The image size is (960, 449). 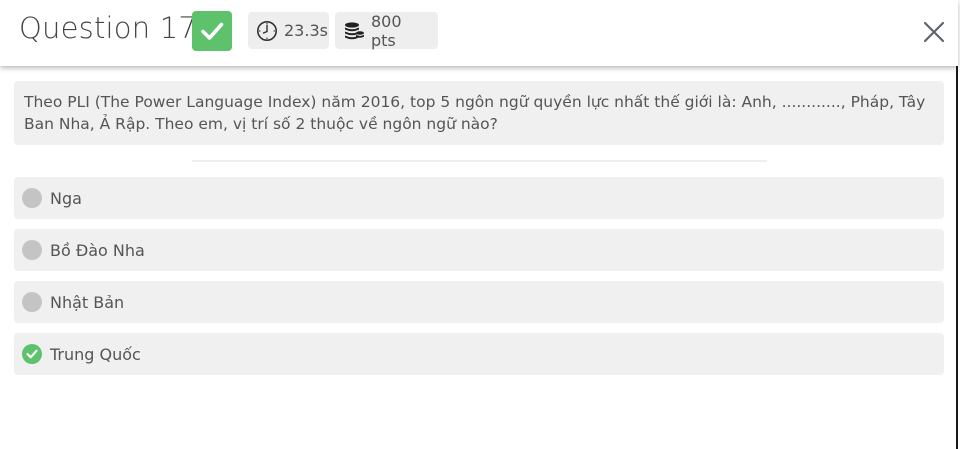 I want to click on close-icon, so click(x=934, y=32).